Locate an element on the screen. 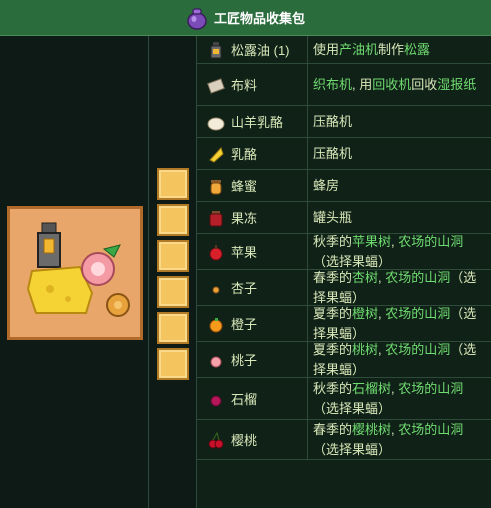 This screenshot has width=491, height=508. item-name-cell: 果冻 is located at coordinates (252, 217).